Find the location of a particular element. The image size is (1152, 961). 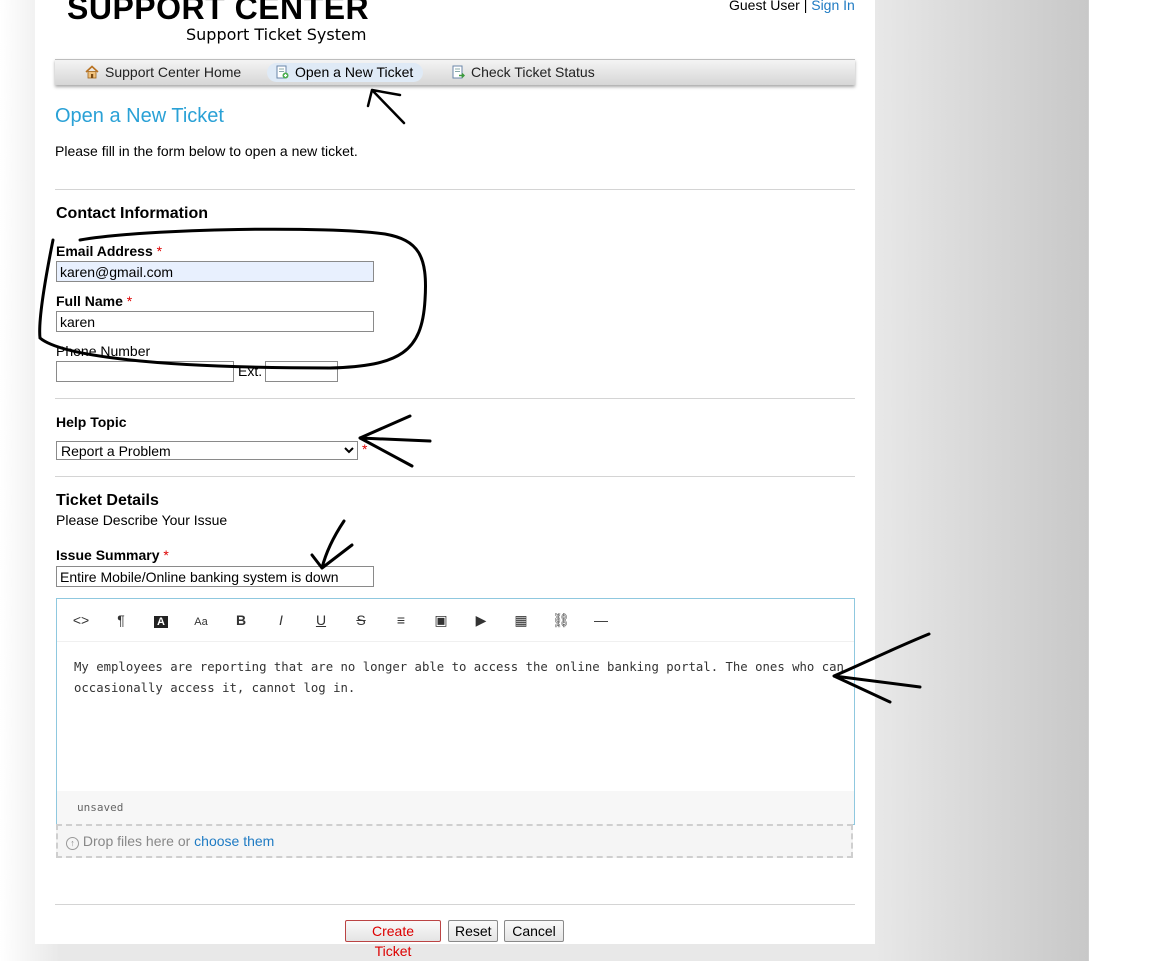

link-icon: ⛓ is located at coordinates (561, 620).